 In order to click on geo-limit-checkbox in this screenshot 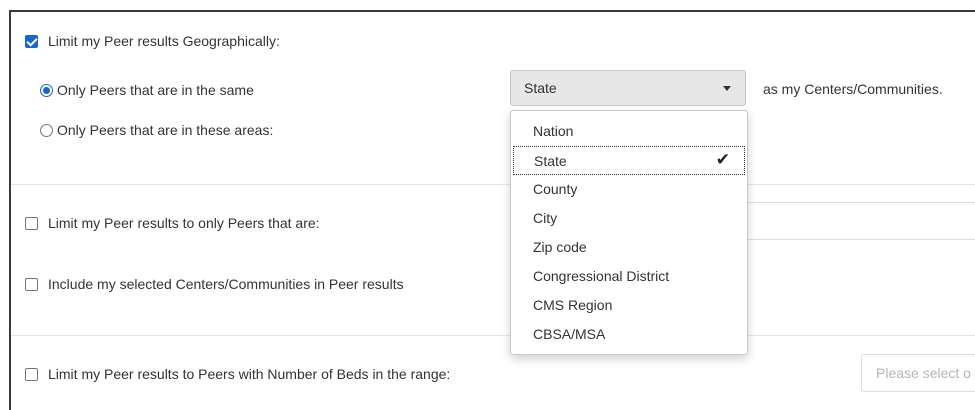, I will do `click(31, 41)`.